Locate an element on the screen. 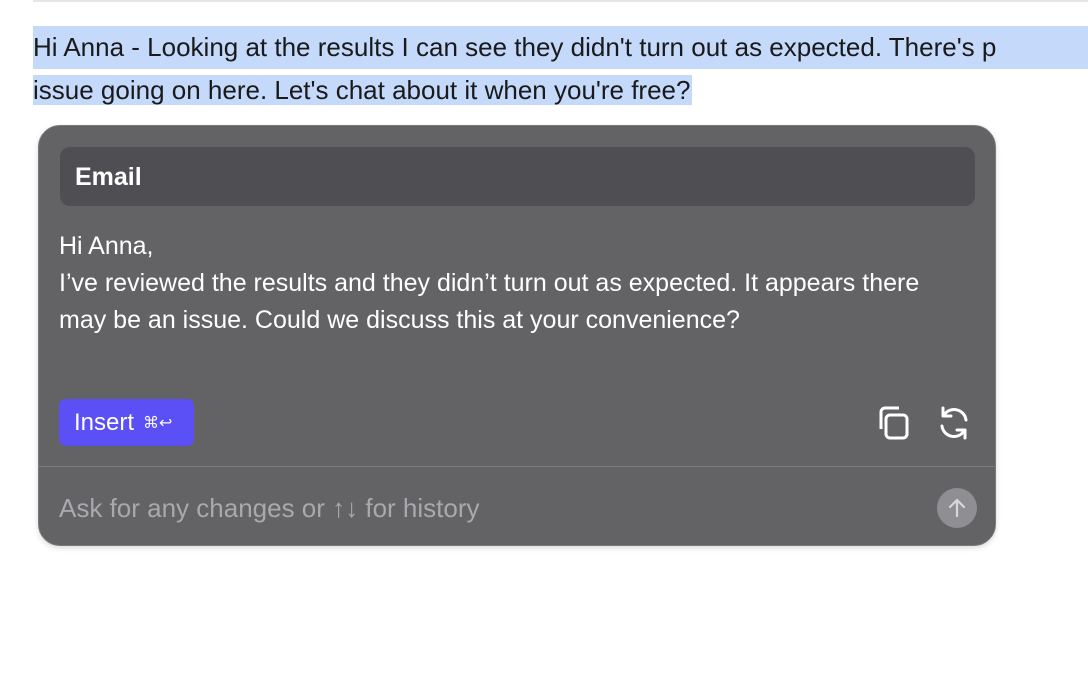  refresh-icon is located at coordinates (954, 423).